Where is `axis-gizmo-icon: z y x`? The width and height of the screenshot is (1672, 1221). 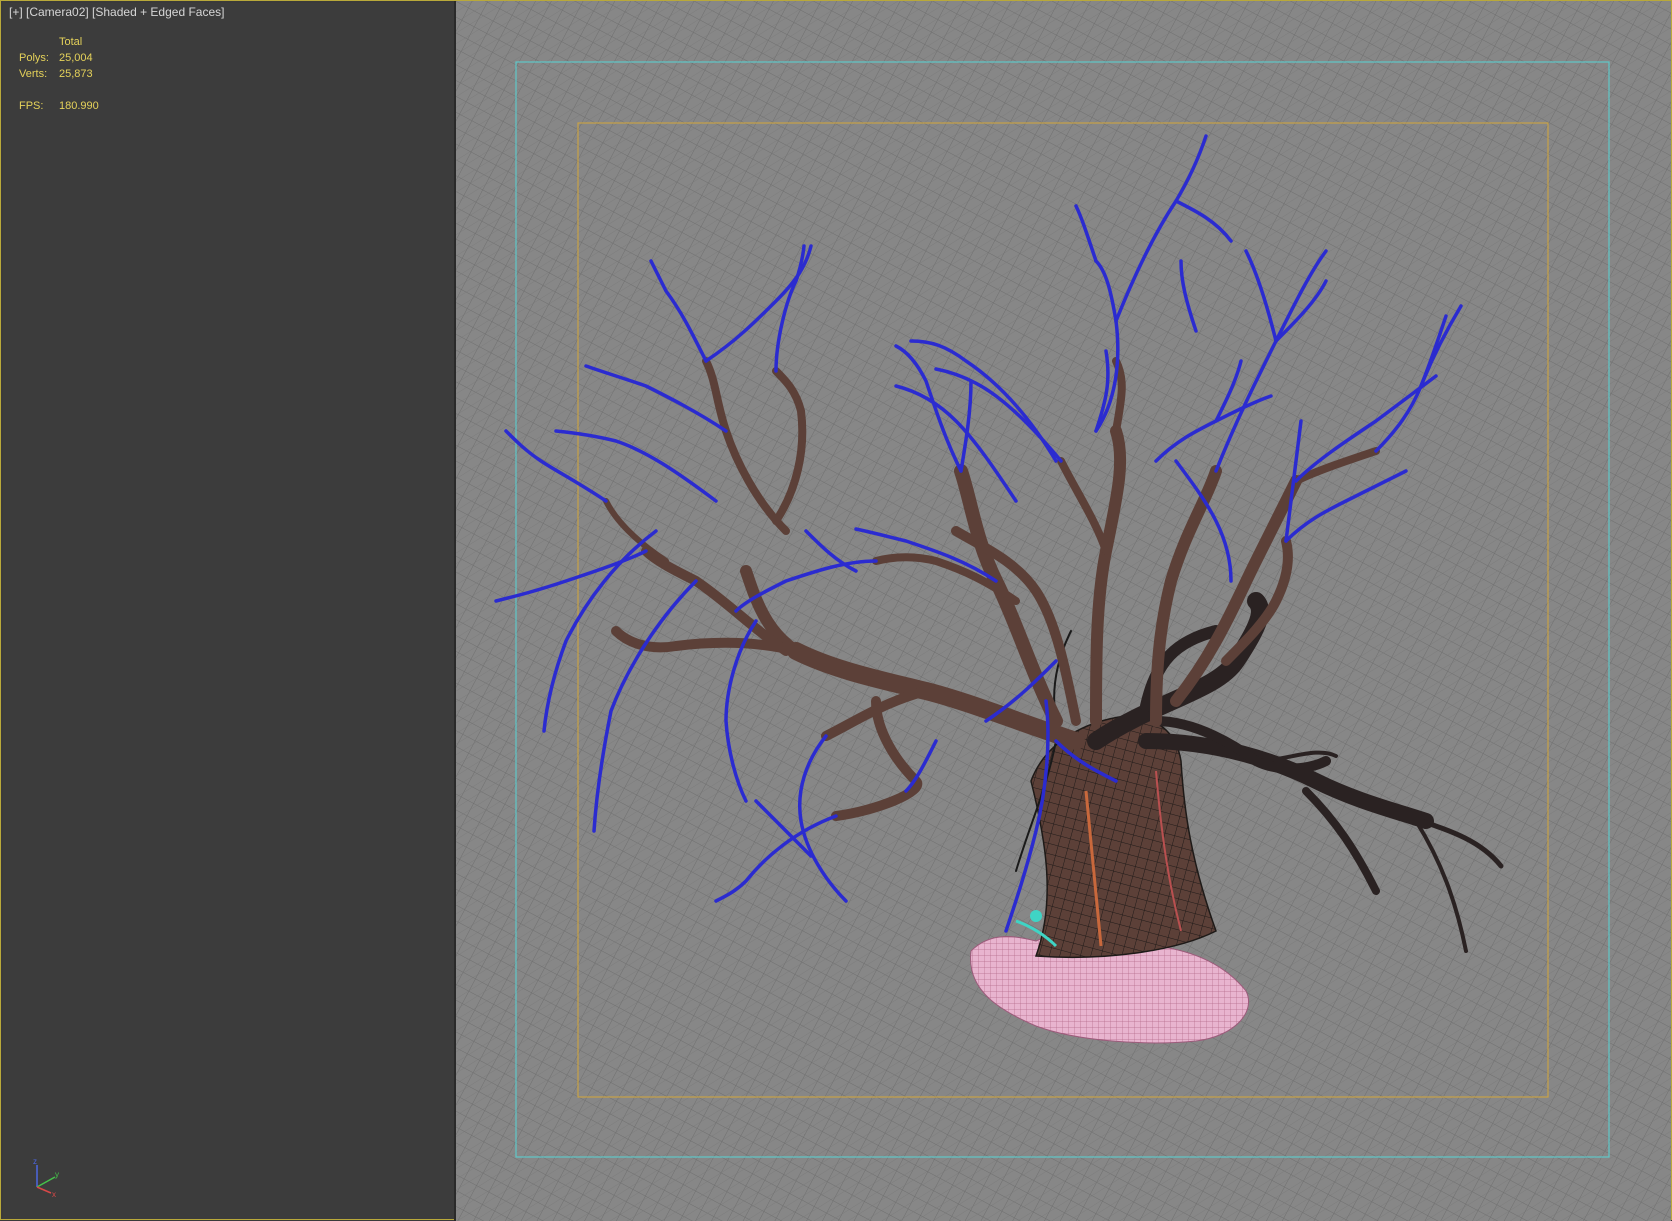 axis-gizmo-icon: z y x is located at coordinates (46, 1177).